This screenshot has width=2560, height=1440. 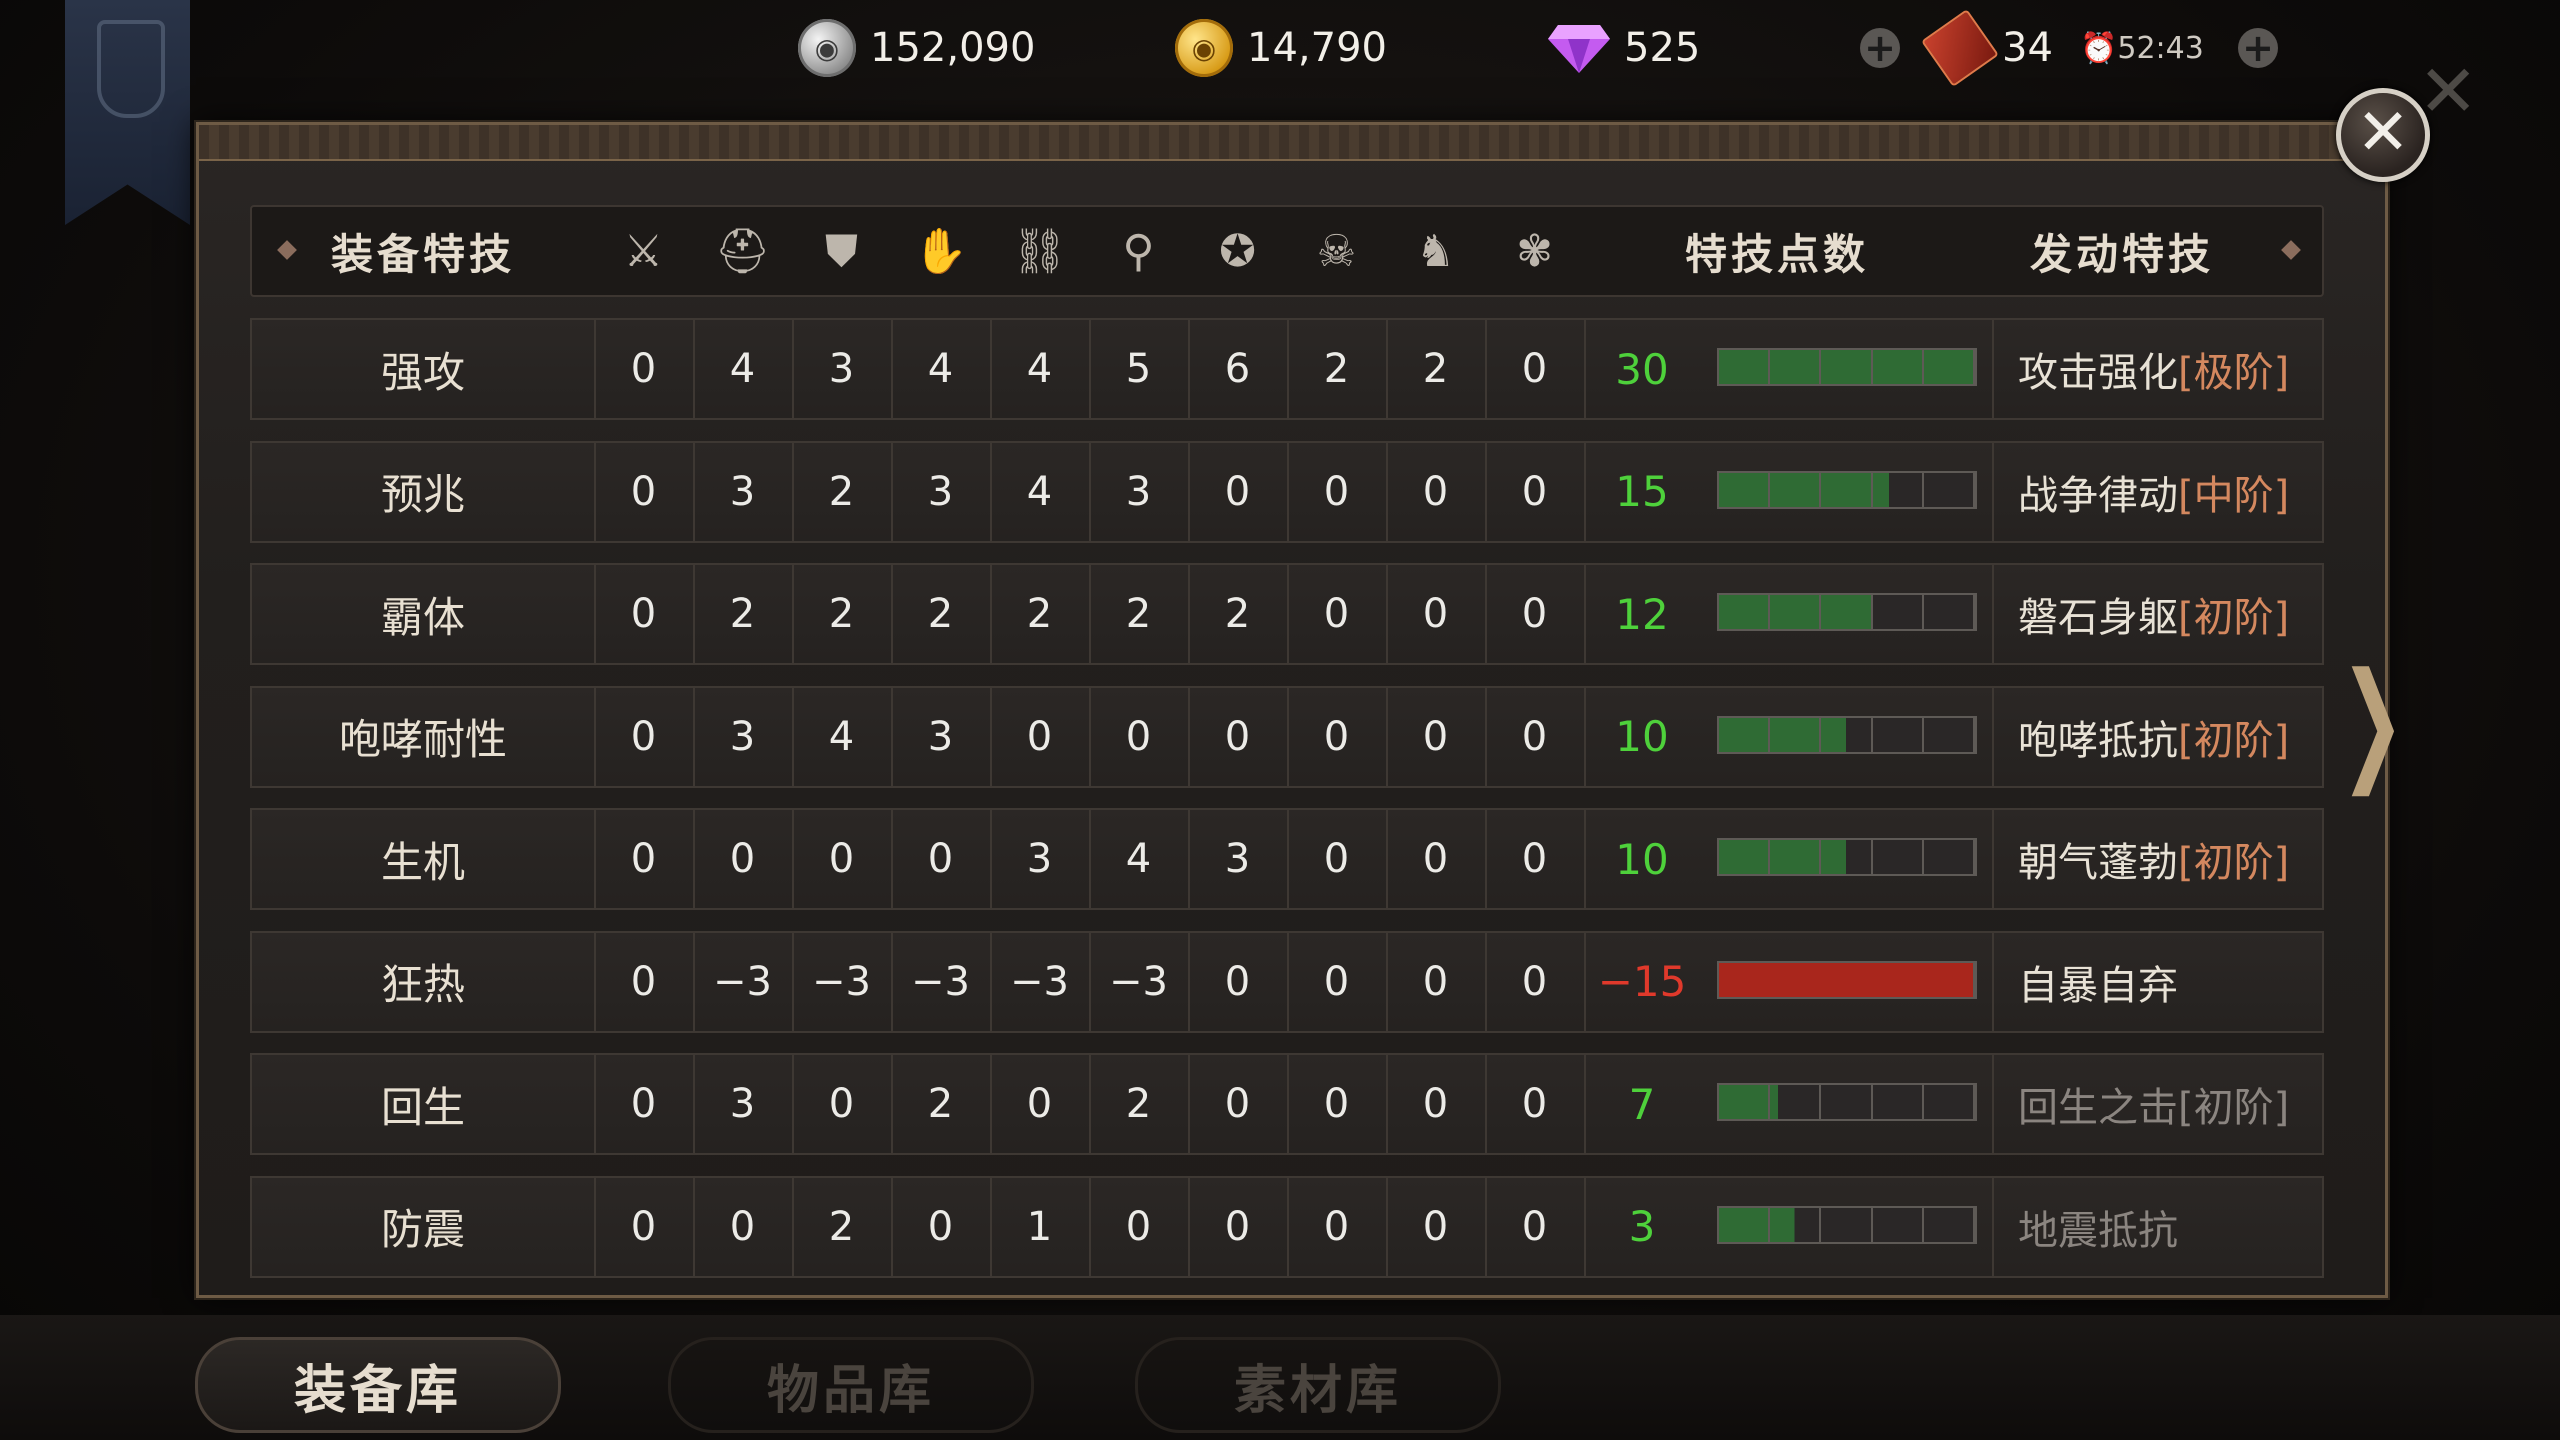 What do you see at coordinates (2372, 720) in the screenshot?
I see `next-page-arrow-icon: ❯` at bounding box center [2372, 720].